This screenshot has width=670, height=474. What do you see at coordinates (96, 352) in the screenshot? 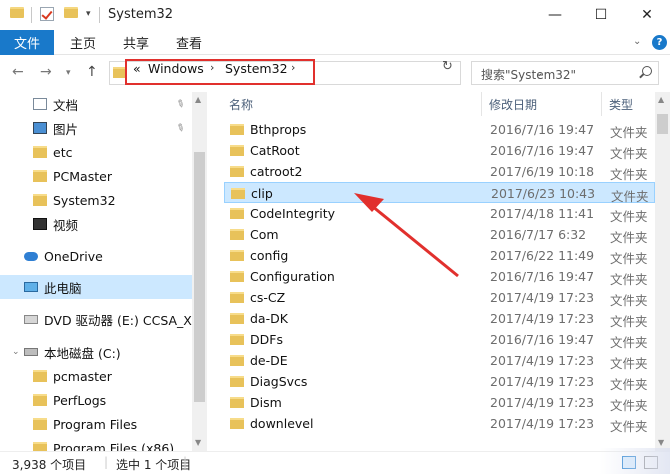
I see `nav-item-local-disk: ⌄ 本地磁盘 (C:)` at bounding box center [96, 352].